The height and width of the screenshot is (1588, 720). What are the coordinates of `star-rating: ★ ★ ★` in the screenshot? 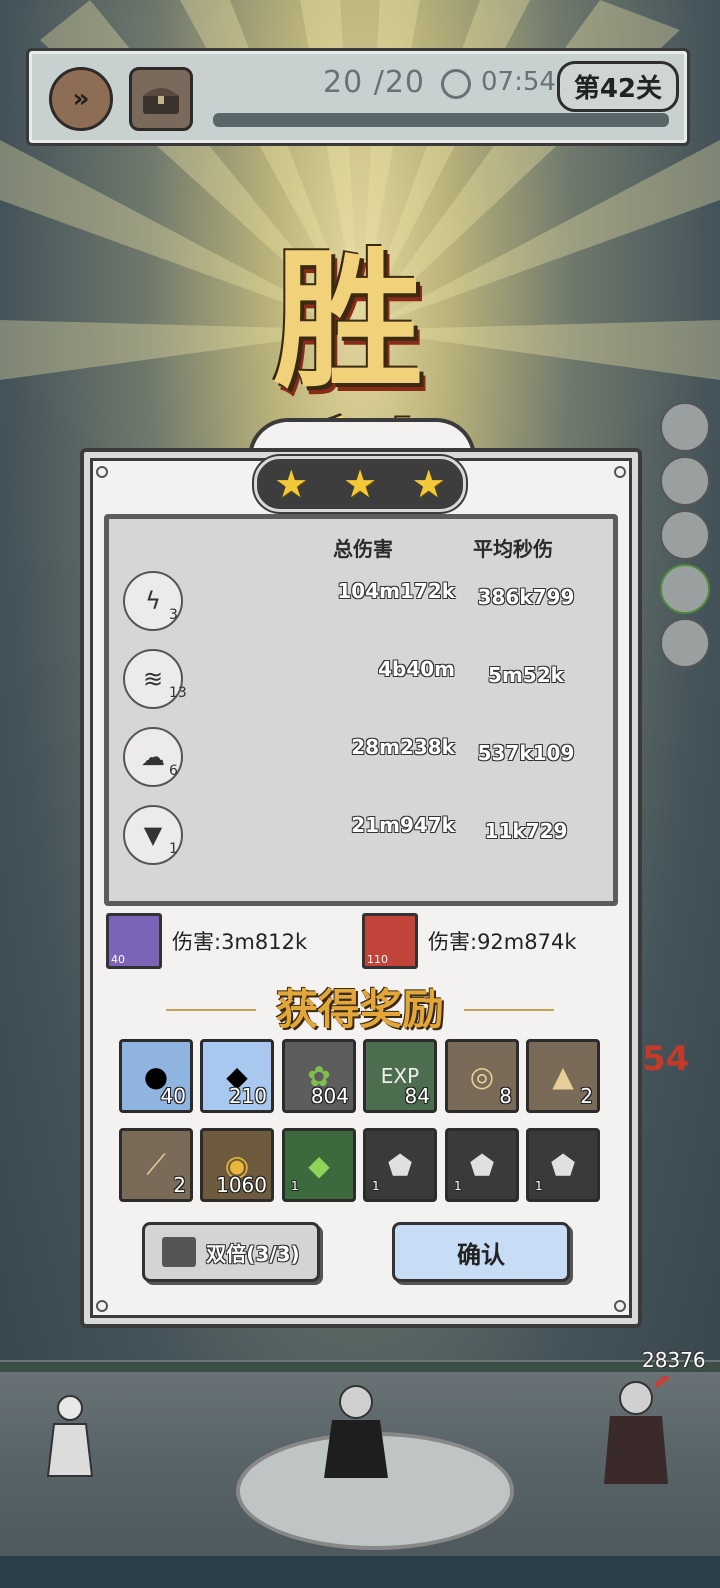 It's located at (360, 484).